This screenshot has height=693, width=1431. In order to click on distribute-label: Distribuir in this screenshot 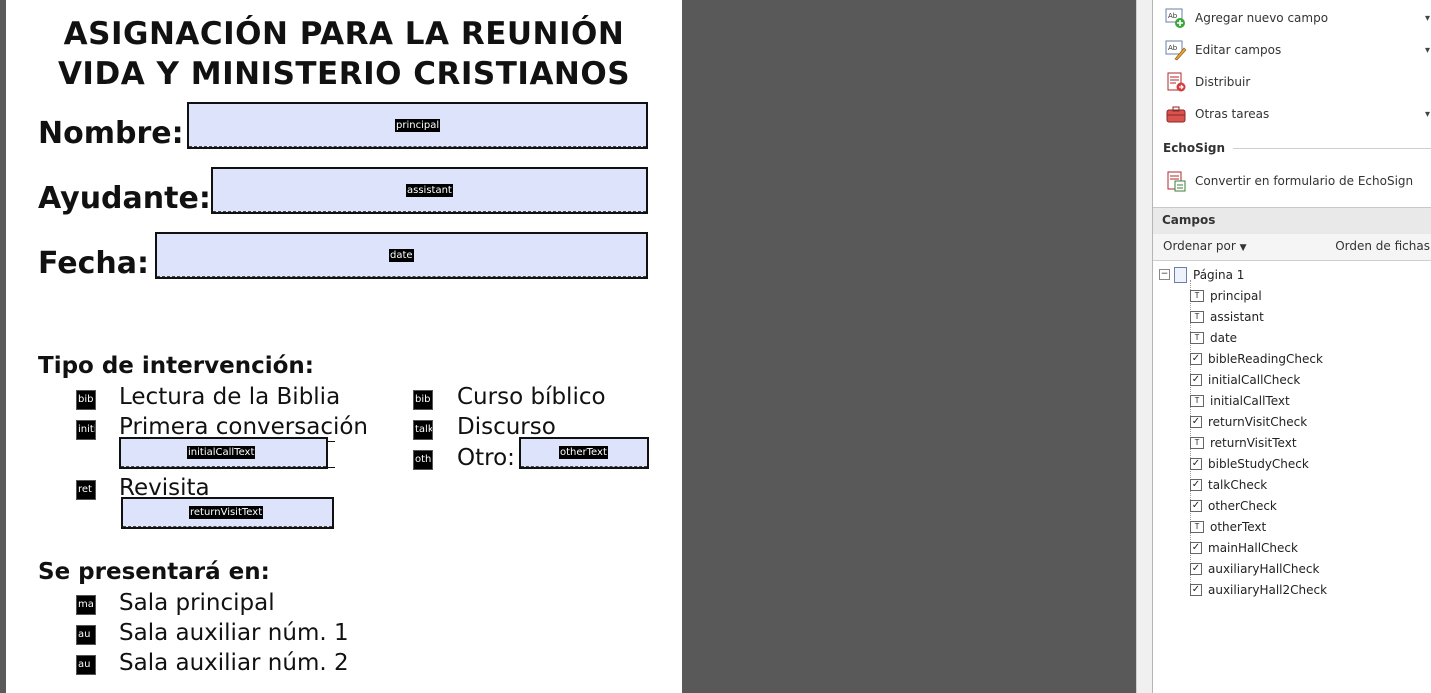, I will do `click(1223, 82)`.